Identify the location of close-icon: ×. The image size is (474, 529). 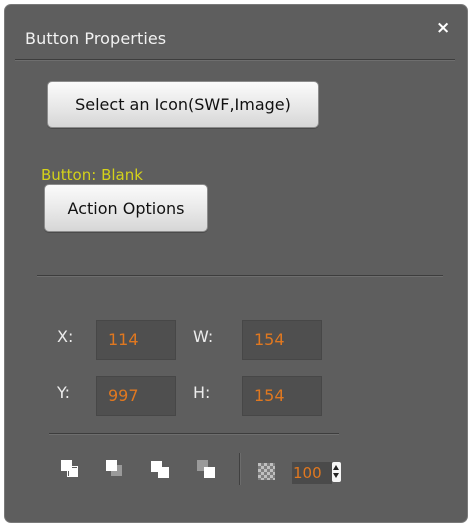
(443, 28).